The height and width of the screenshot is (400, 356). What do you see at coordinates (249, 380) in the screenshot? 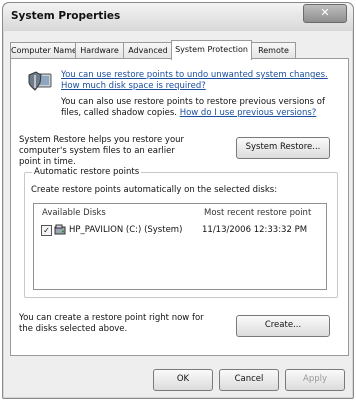
I see `cancel-button: Cancel` at bounding box center [249, 380].